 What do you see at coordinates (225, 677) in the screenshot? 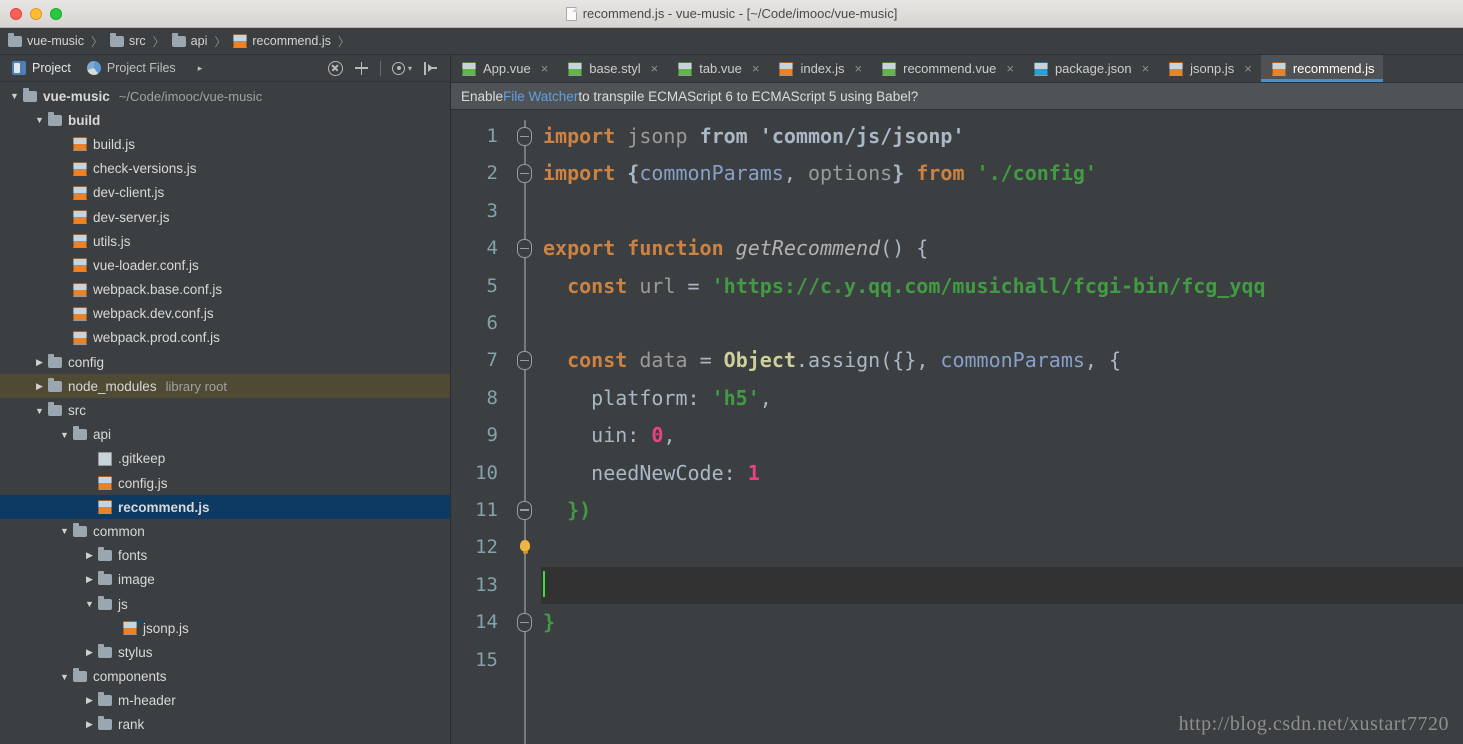
I see `tree-row: ▼ components` at bounding box center [225, 677].